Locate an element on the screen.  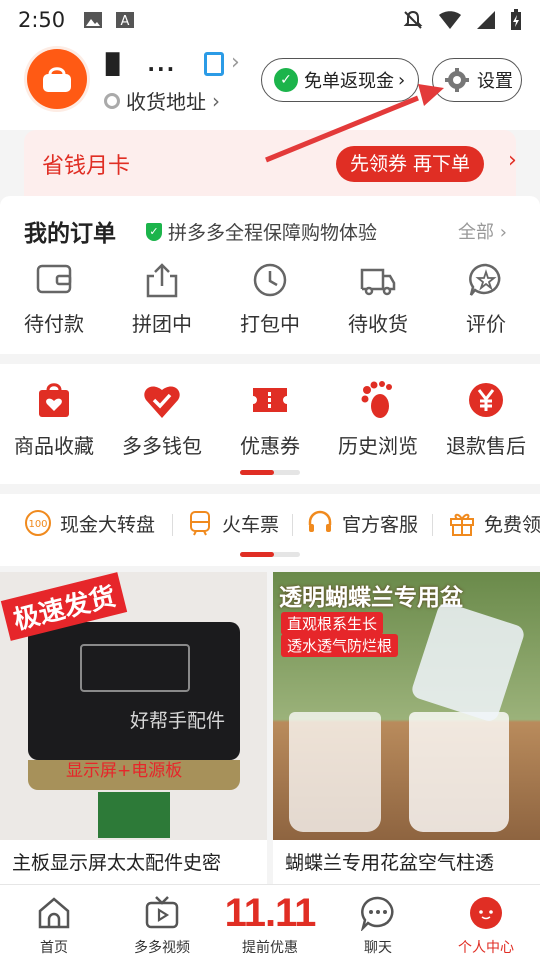
gift-icon is located at coordinates (462, 524).